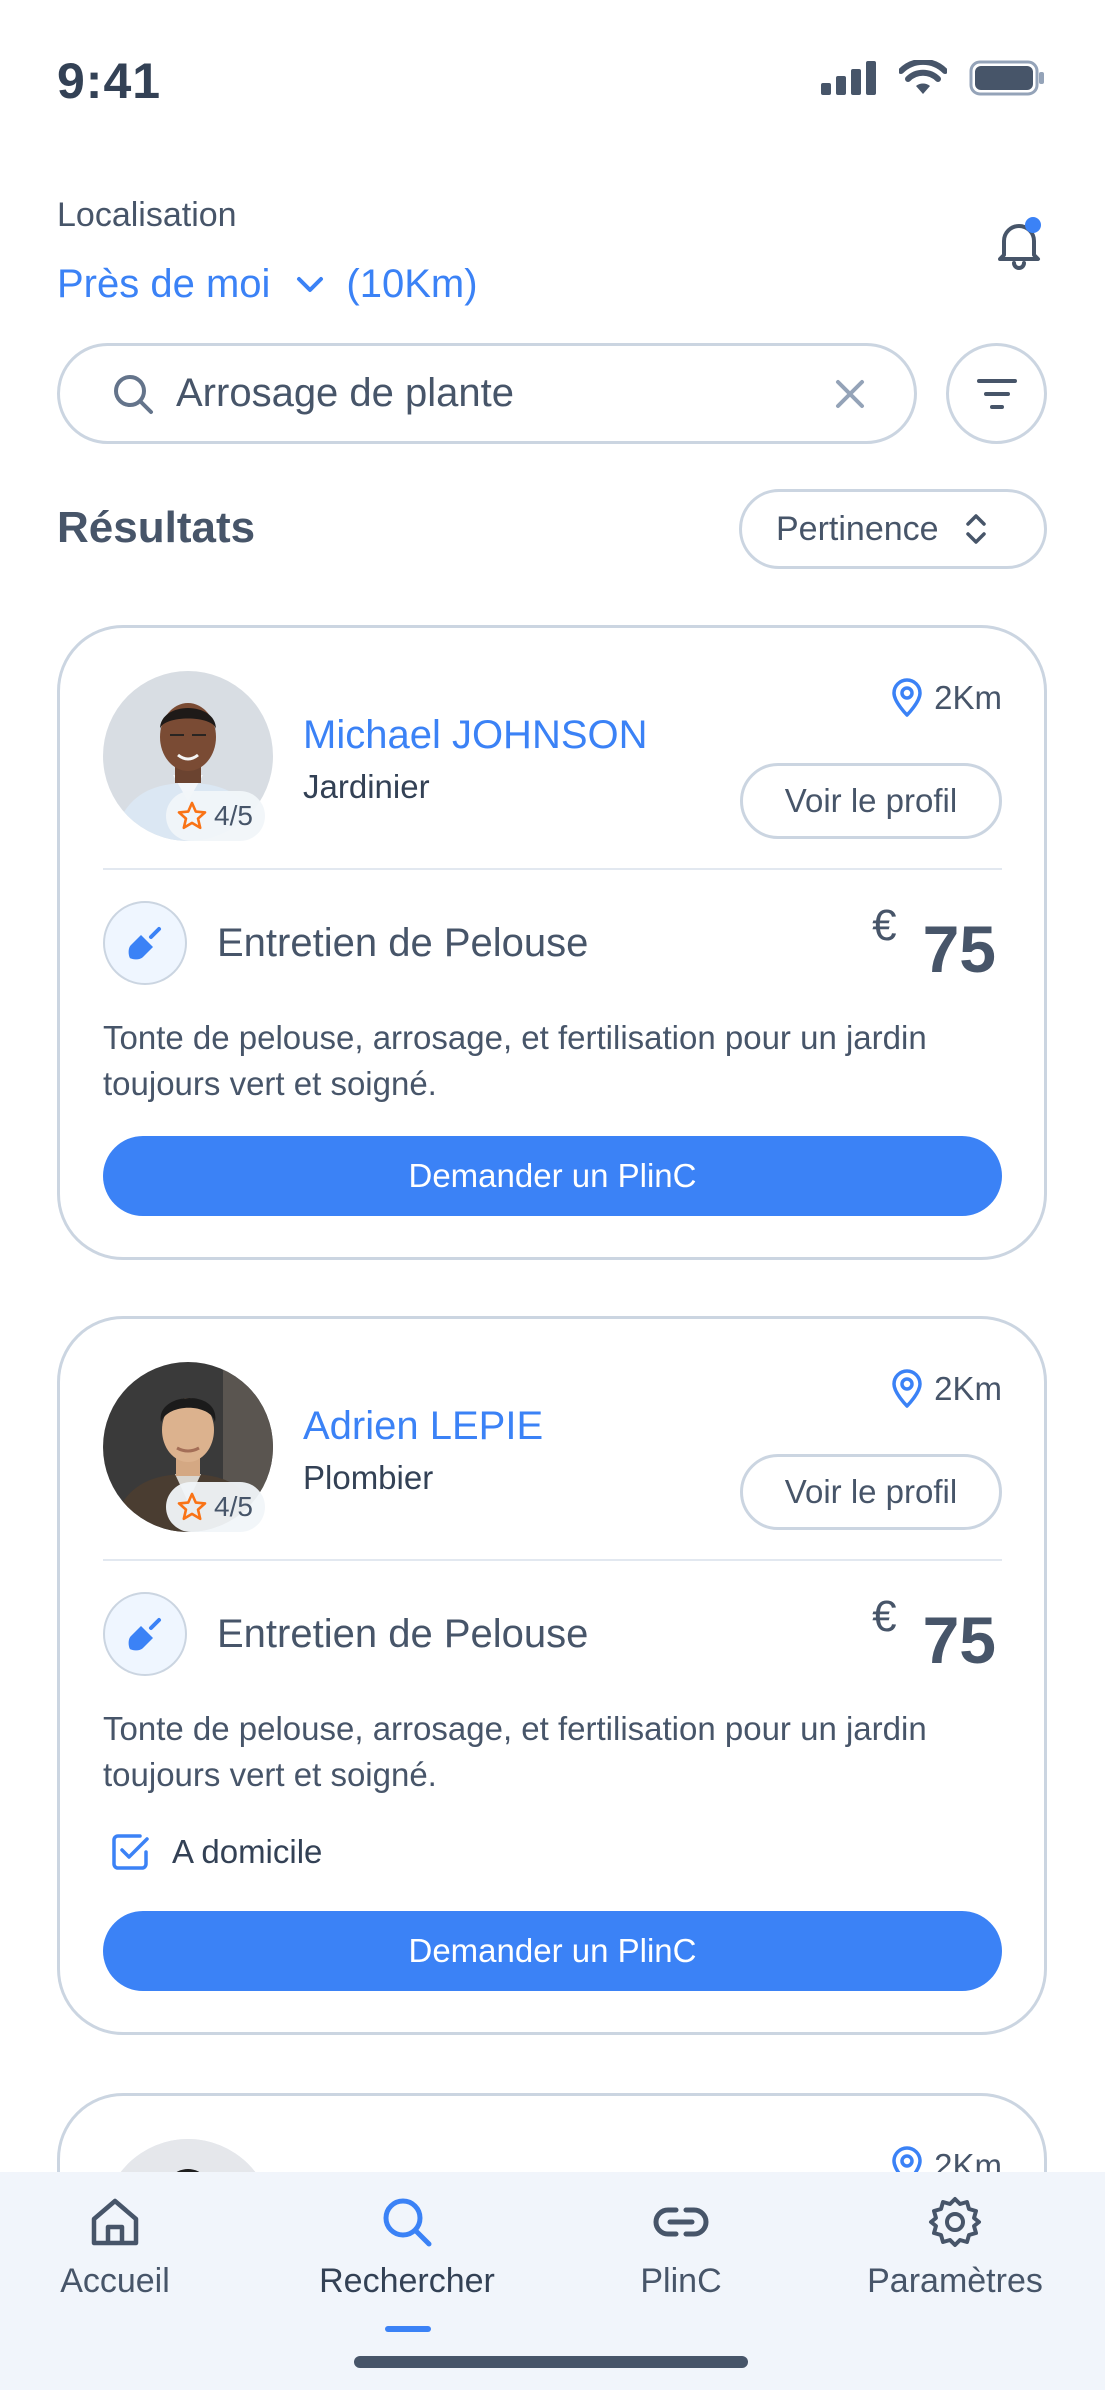 This screenshot has width=1105, height=2390. I want to click on location-selector: Près de moi (10Km), so click(267, 284).